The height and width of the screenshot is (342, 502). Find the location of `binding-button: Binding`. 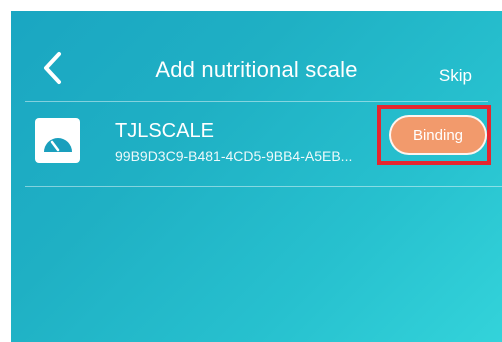

binding-button: Binding is located at coordinates (438, 135).